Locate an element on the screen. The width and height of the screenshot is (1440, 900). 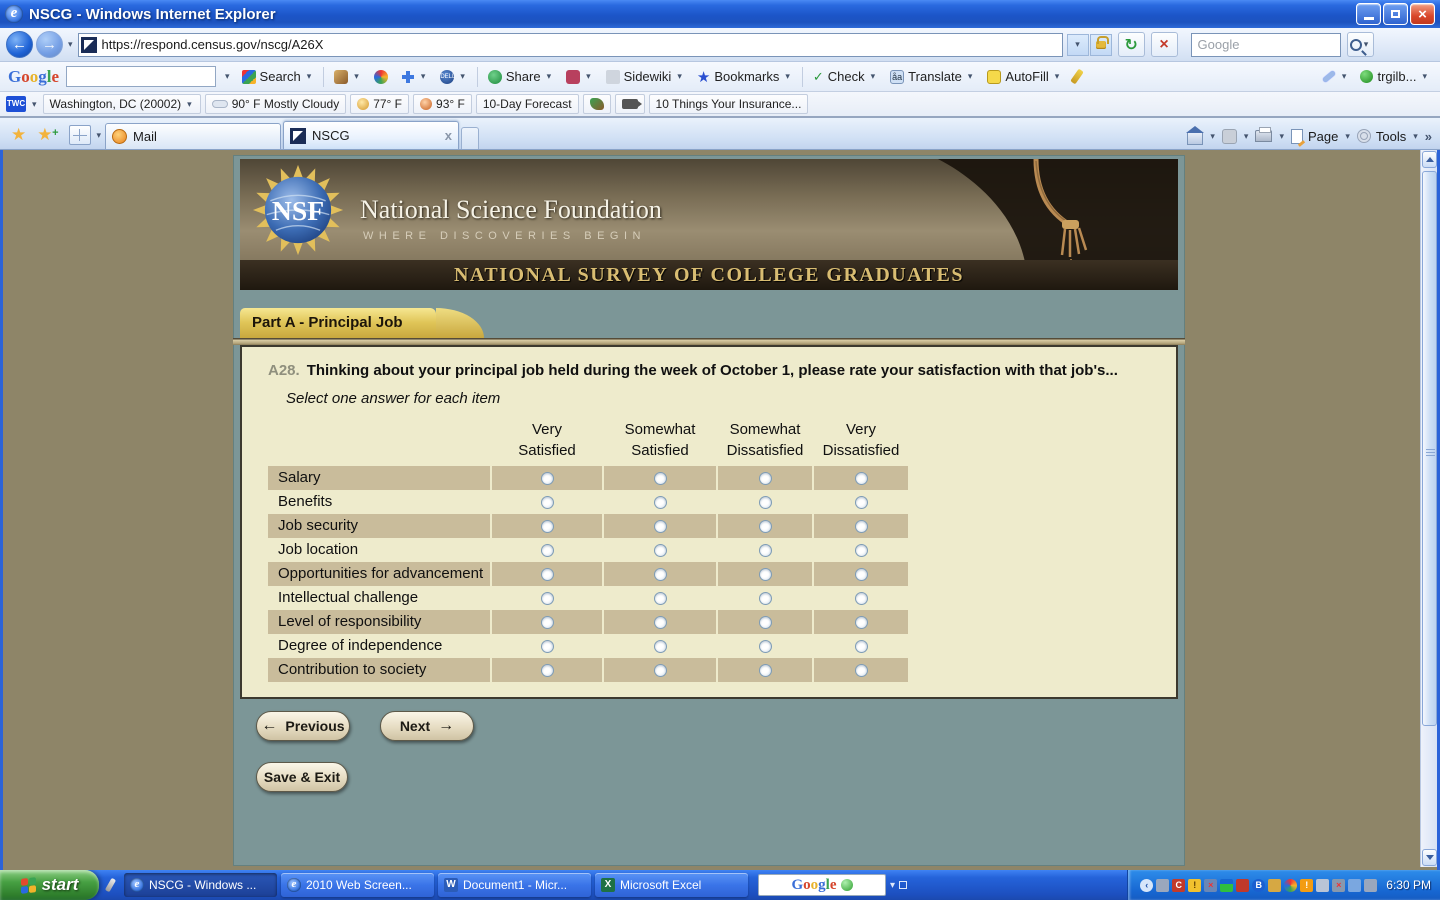
account-button: trgilb... ▾ is located at coordinates (1394, 76).